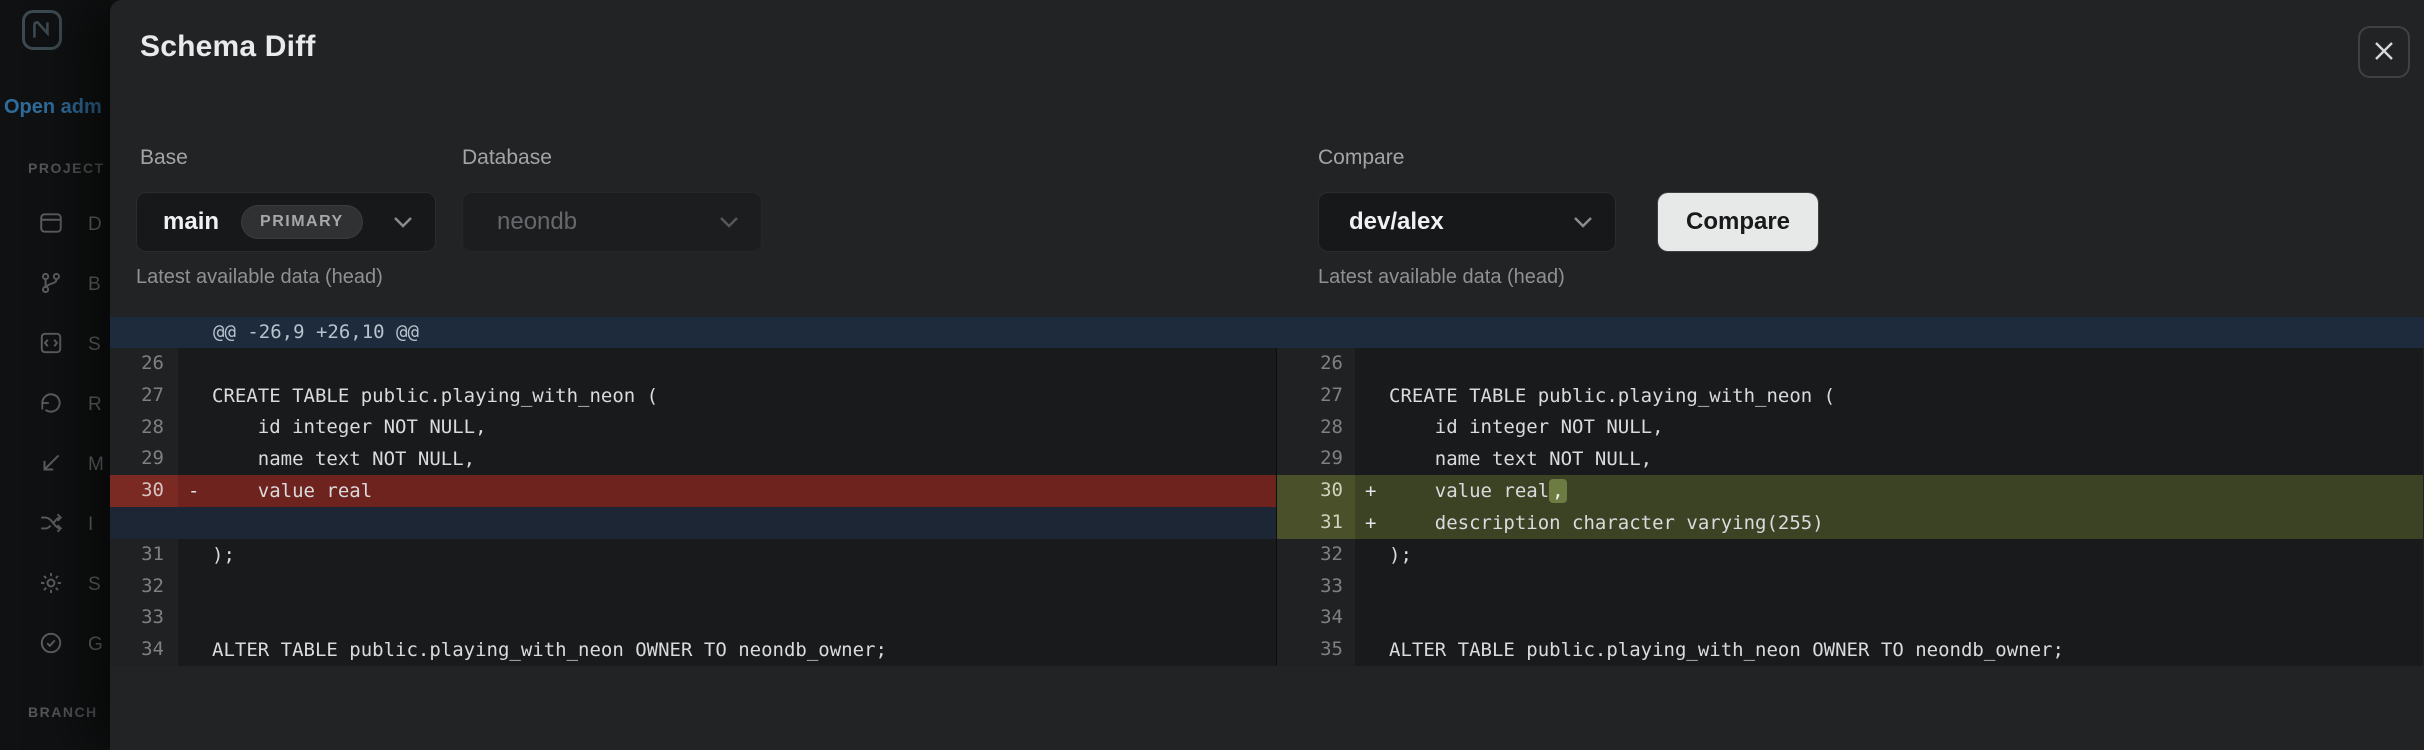 This screenshot has width=2424, height=750. Describe the element at coordinates (259, 277) in the screenshot. I see `base-hint: Latest available data (head)` at that location.